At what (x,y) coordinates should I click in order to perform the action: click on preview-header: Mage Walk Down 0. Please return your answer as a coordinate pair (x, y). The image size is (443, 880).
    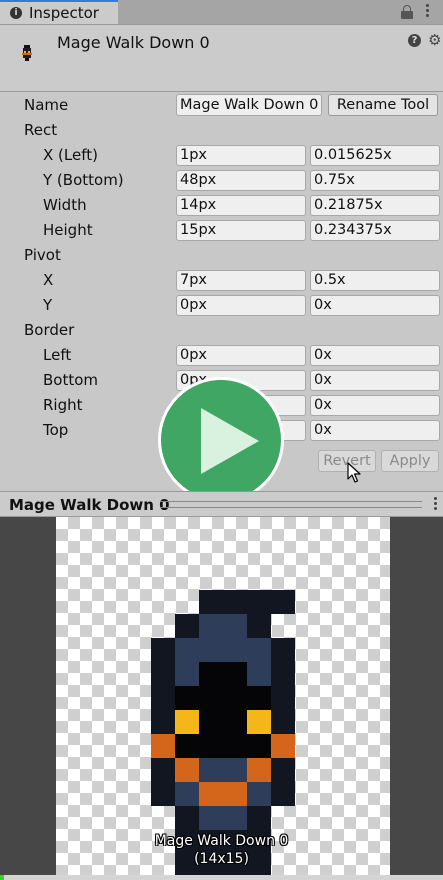
    Looking at the image, I should click on (221, 504).